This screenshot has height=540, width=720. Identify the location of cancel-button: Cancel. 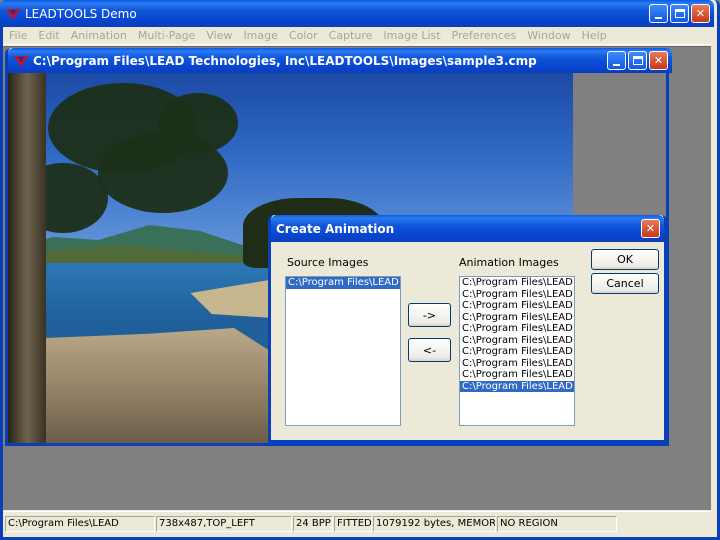
(625, 283).